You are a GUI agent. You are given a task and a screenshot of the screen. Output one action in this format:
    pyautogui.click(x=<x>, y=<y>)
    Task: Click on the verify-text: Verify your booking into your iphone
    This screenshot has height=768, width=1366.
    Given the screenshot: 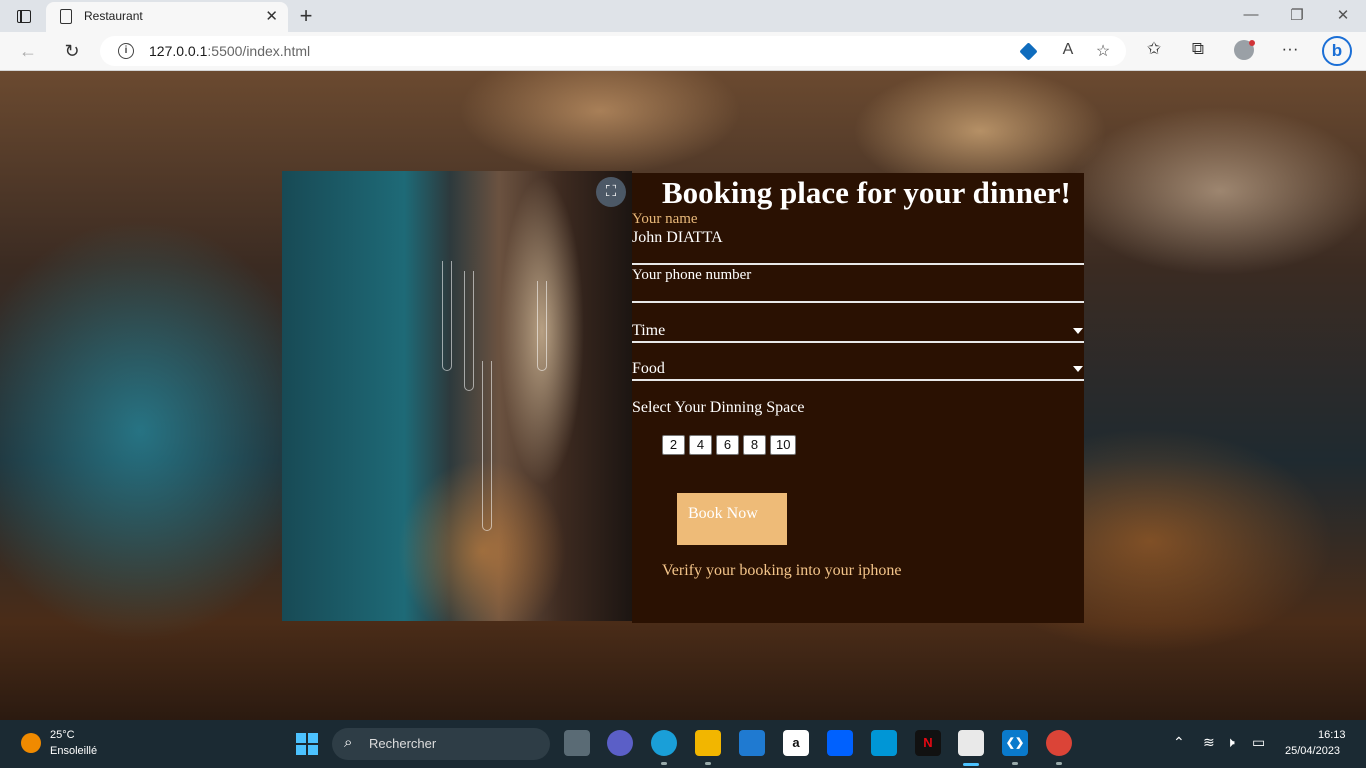 What is the action you would take?
    pyautogui.click(x=782, y=570)
    